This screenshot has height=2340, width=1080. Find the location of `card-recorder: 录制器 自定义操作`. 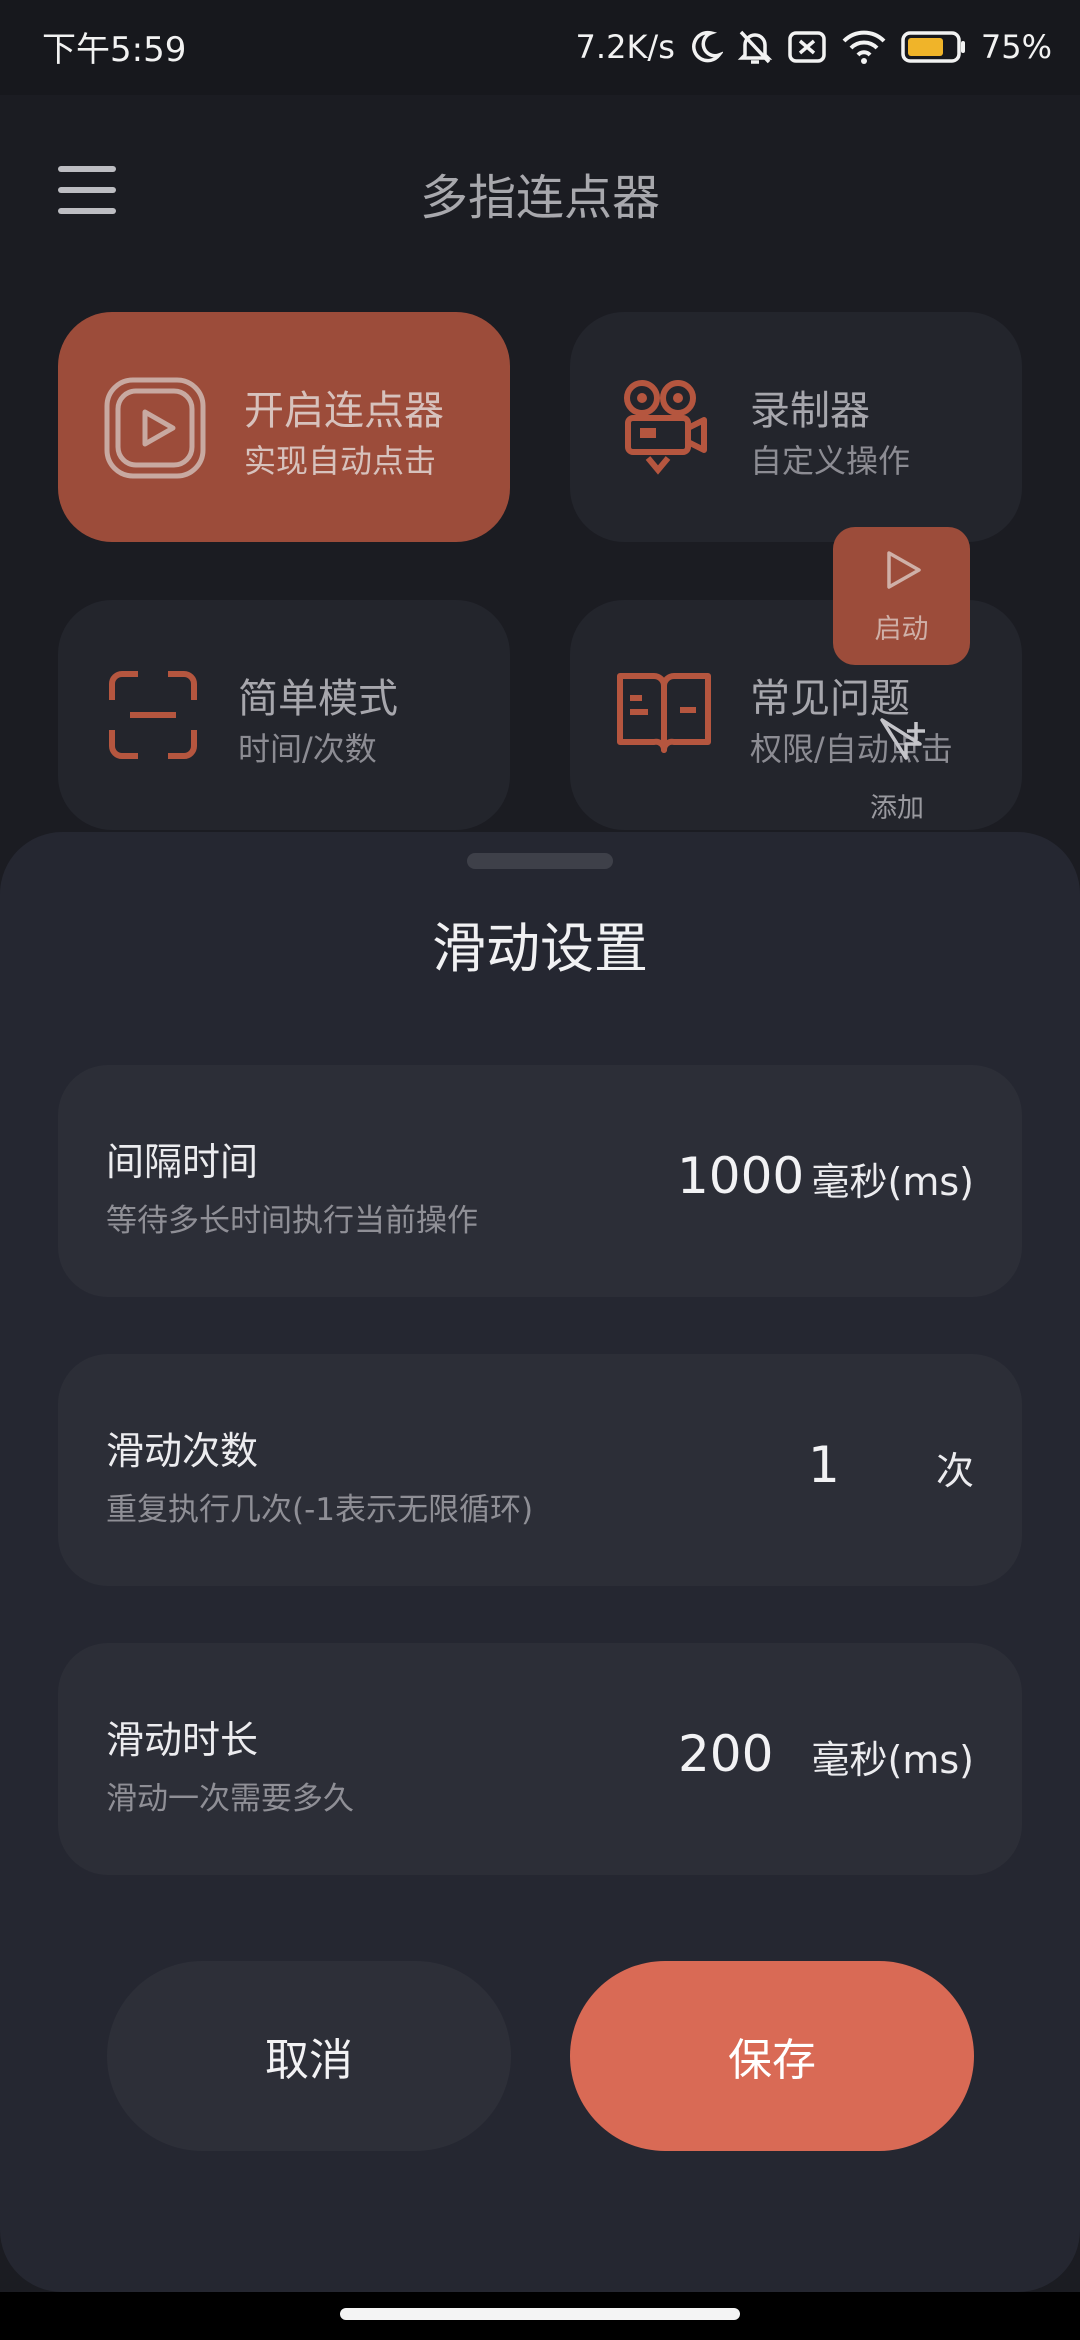

card-recorder: 录制器 自定义操作 is located at coordinates (796, 427).